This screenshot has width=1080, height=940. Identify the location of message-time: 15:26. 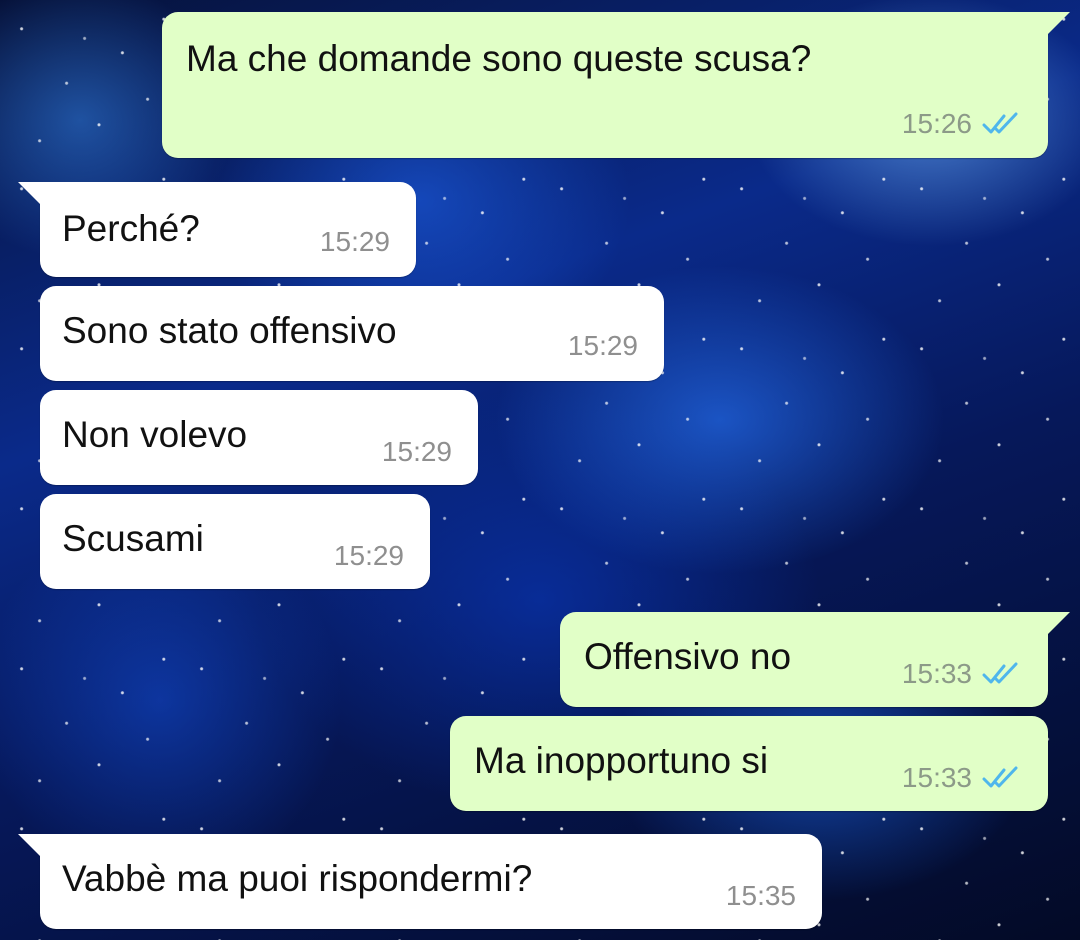
(936, 123).